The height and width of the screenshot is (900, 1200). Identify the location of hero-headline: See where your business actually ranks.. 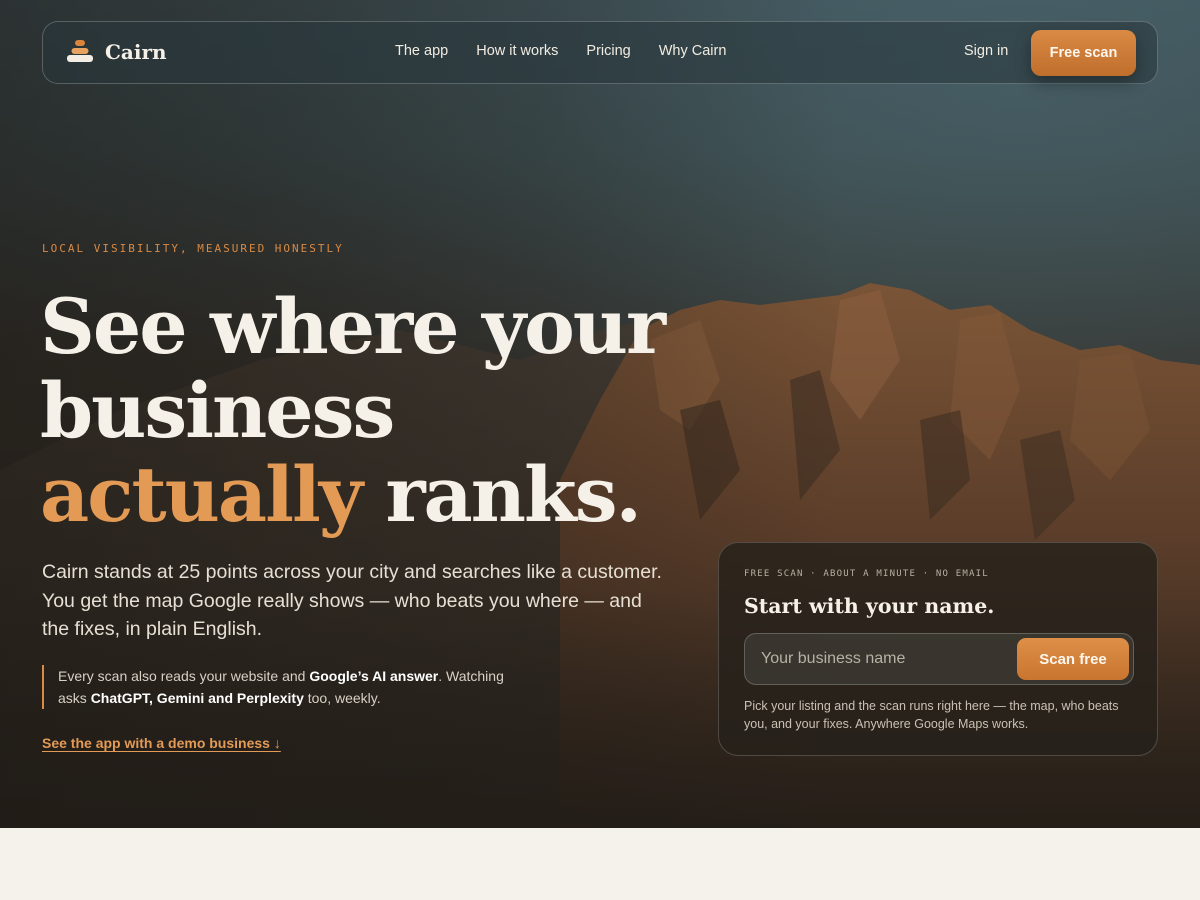
(360, 411).